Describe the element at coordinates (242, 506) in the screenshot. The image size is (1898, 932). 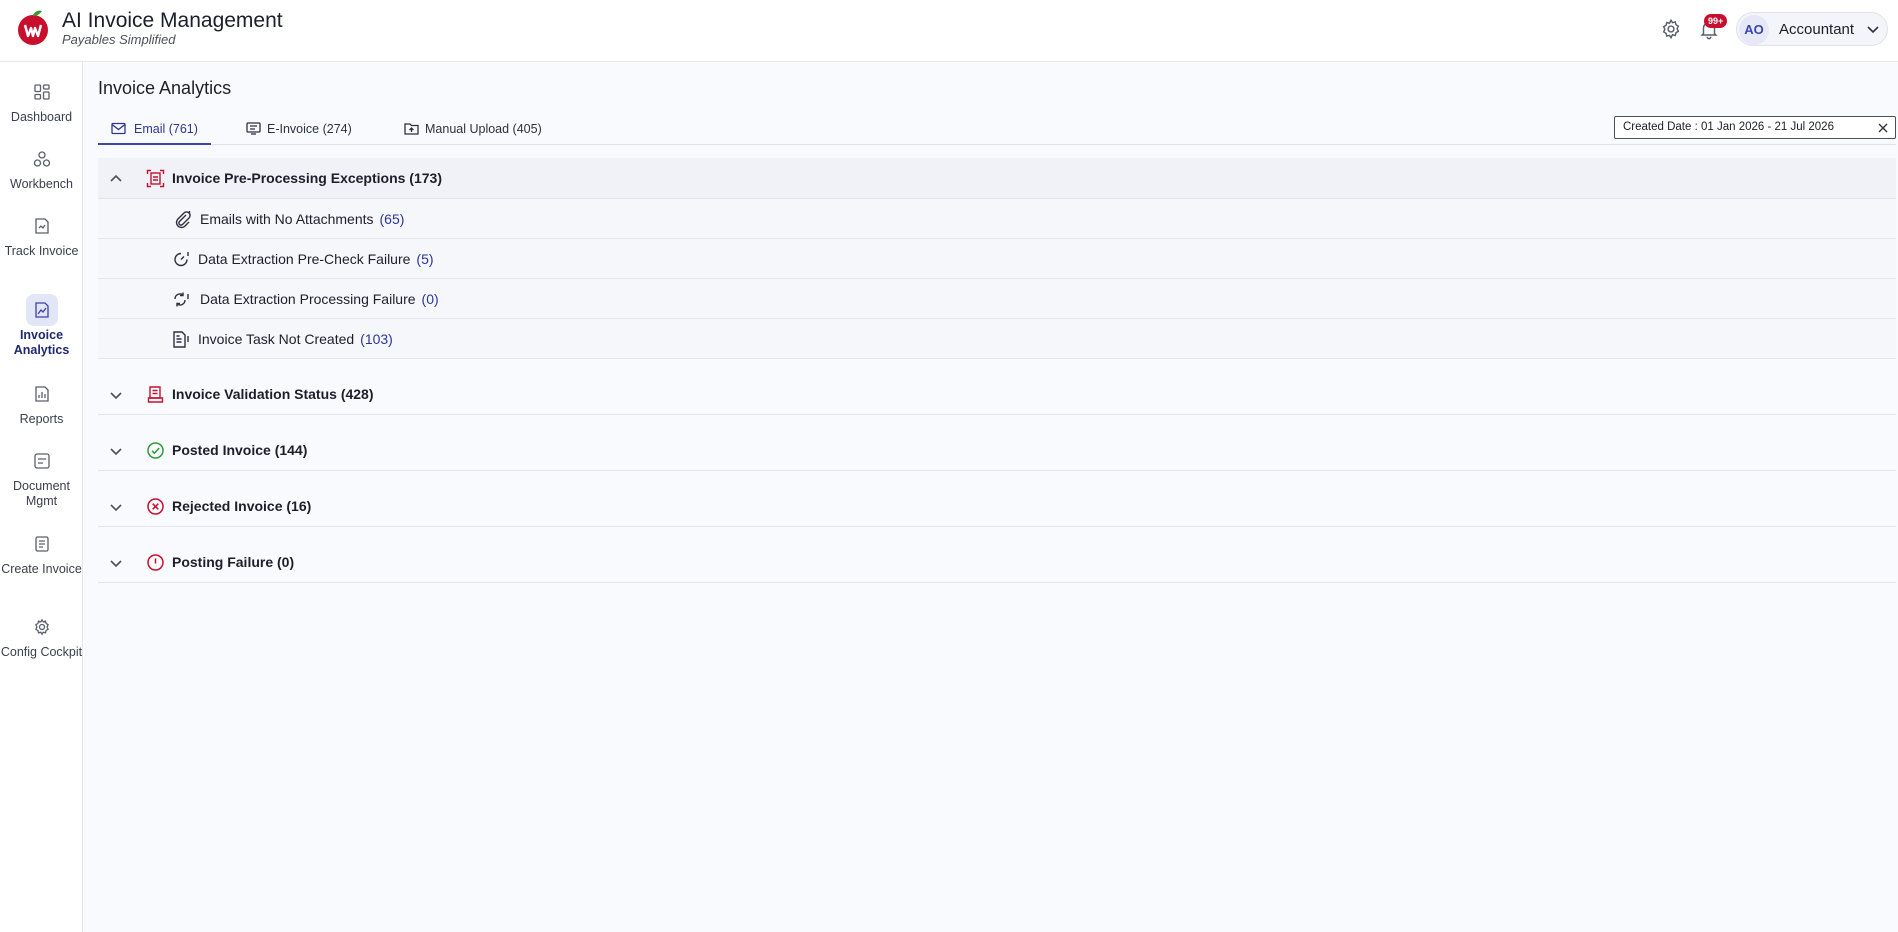
I see `section-title: Rejected Invoice (16)` at that location.